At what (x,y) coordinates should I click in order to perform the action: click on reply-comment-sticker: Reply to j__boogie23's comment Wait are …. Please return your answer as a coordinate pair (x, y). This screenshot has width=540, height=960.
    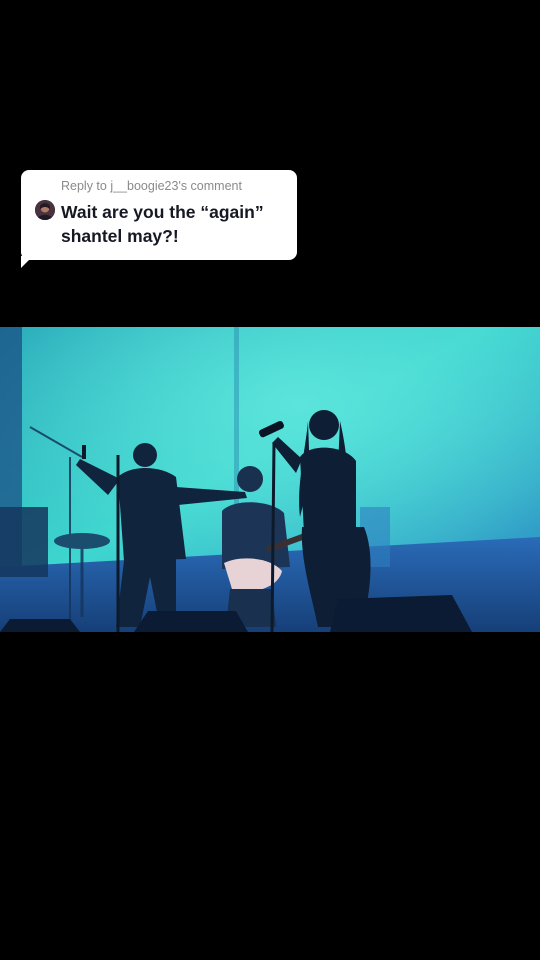
    Looking at the image, I should click on (159, 215).